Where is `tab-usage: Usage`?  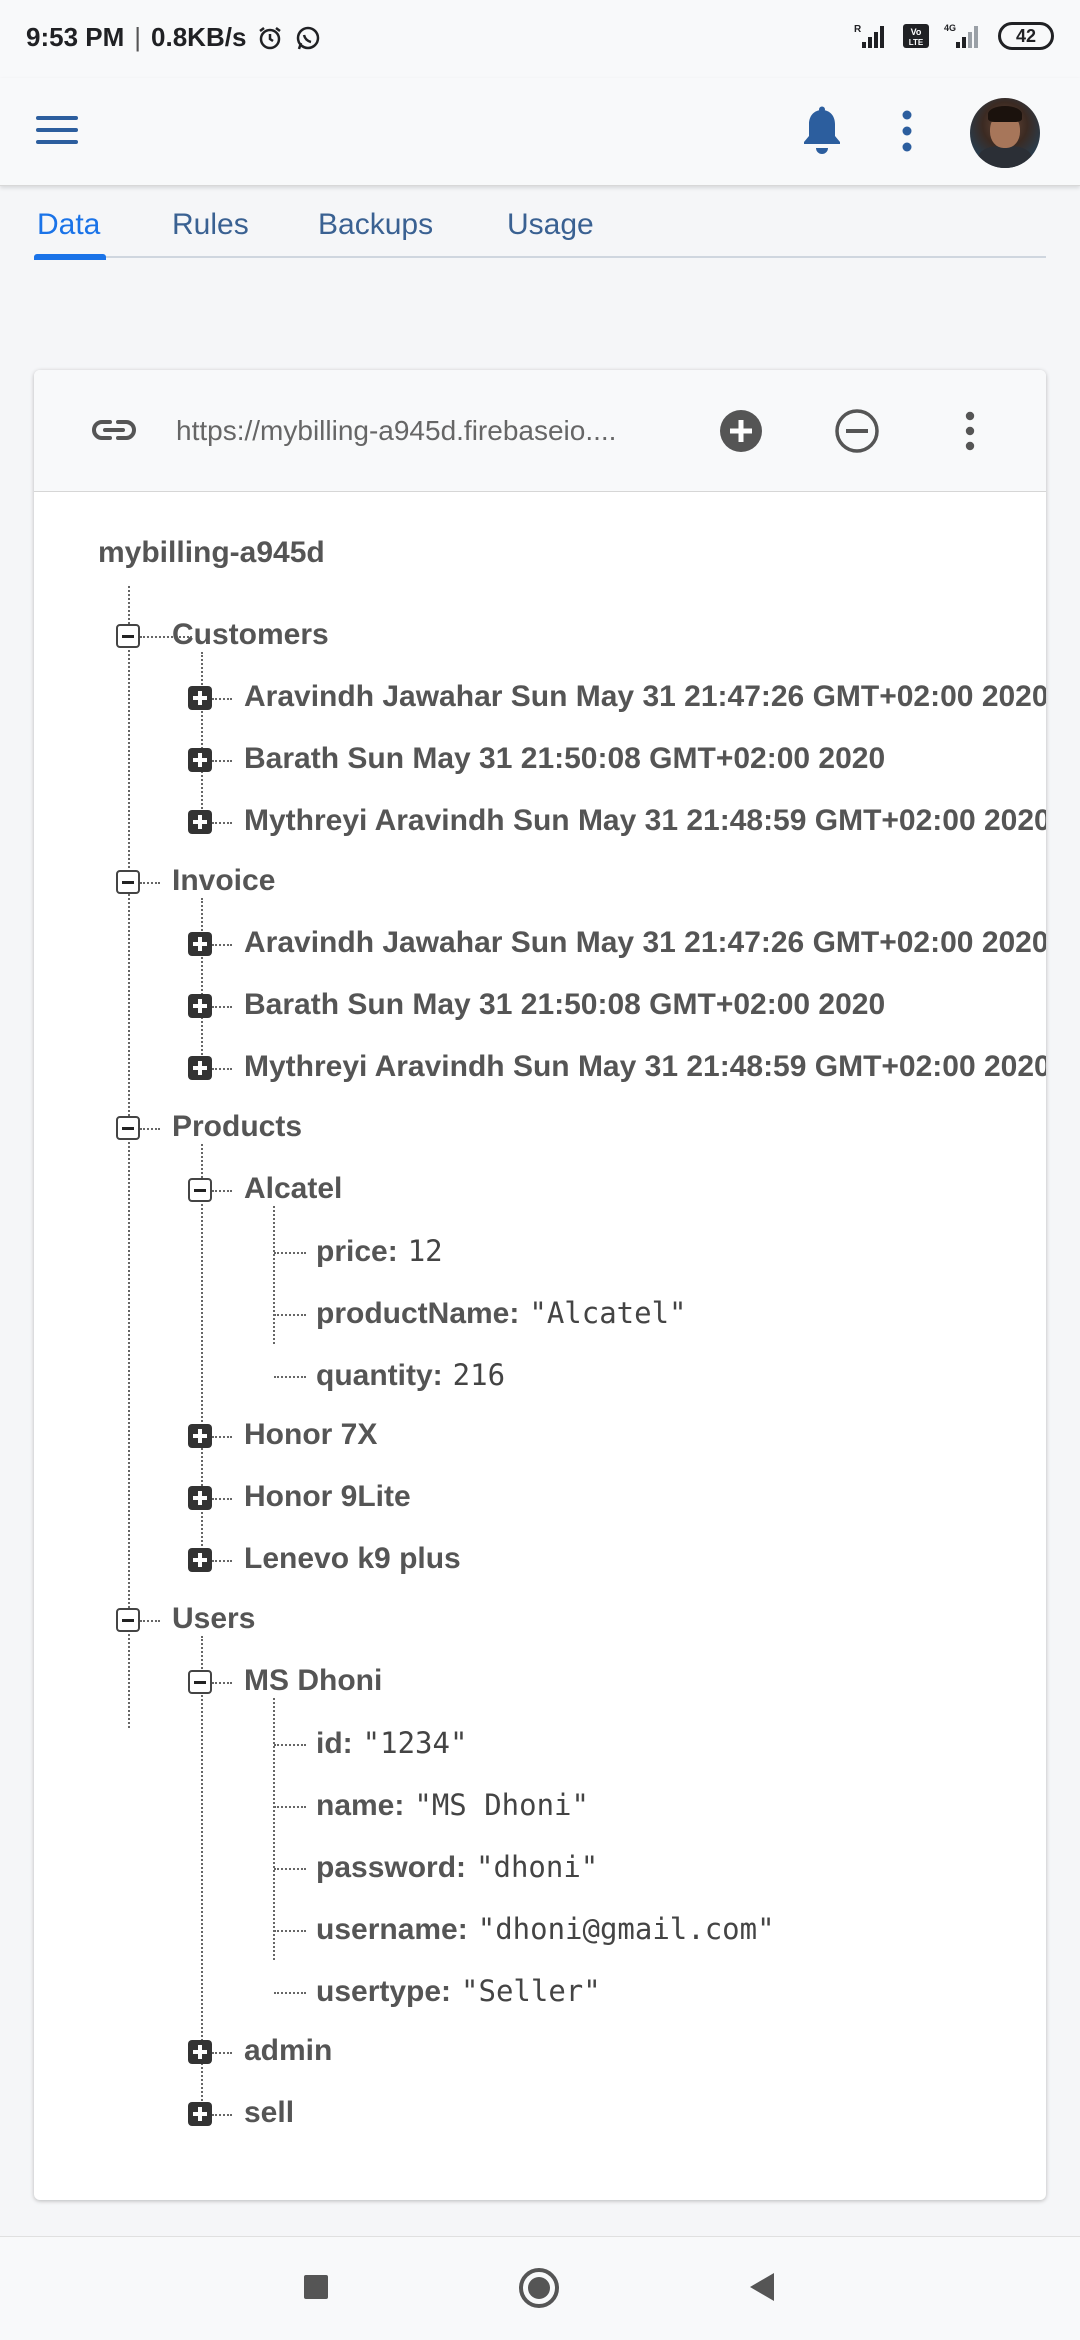 tab-usage: Usage is located at coordinates (550, 225).